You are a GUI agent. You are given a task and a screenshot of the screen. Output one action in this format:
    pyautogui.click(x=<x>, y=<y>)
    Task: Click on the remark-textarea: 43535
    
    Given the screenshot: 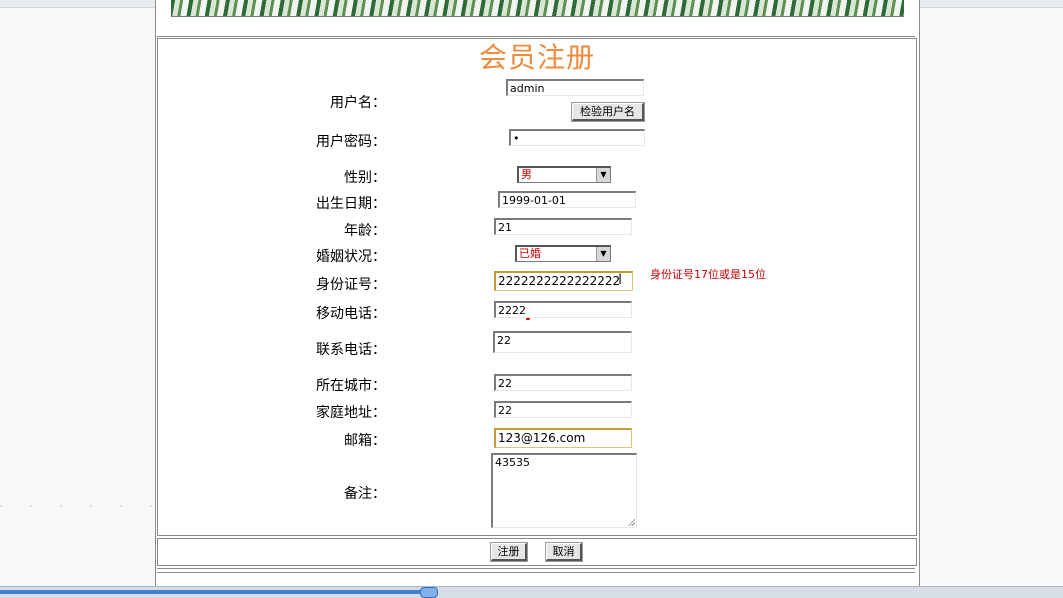 What is the action you would take?
    pyautogui.click(x=564, y=490)
    